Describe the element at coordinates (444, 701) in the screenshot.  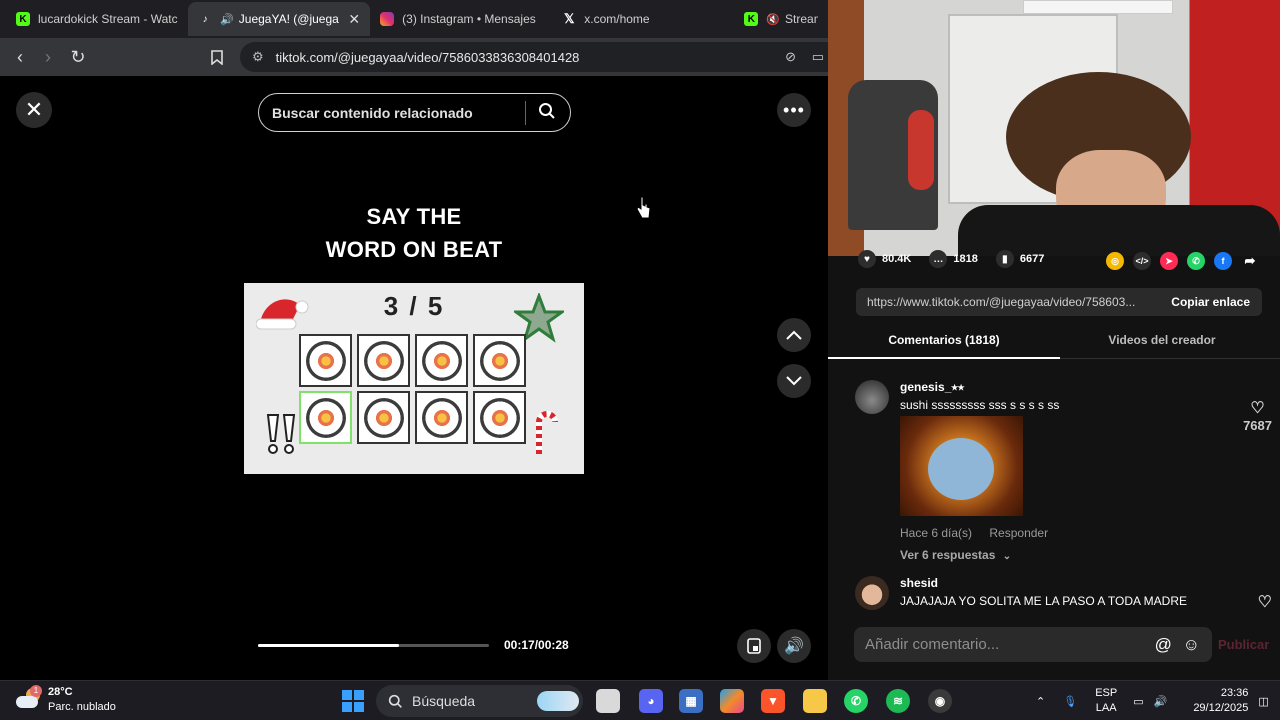
I see `taskbar-search-label: Búsqueda` at that location.